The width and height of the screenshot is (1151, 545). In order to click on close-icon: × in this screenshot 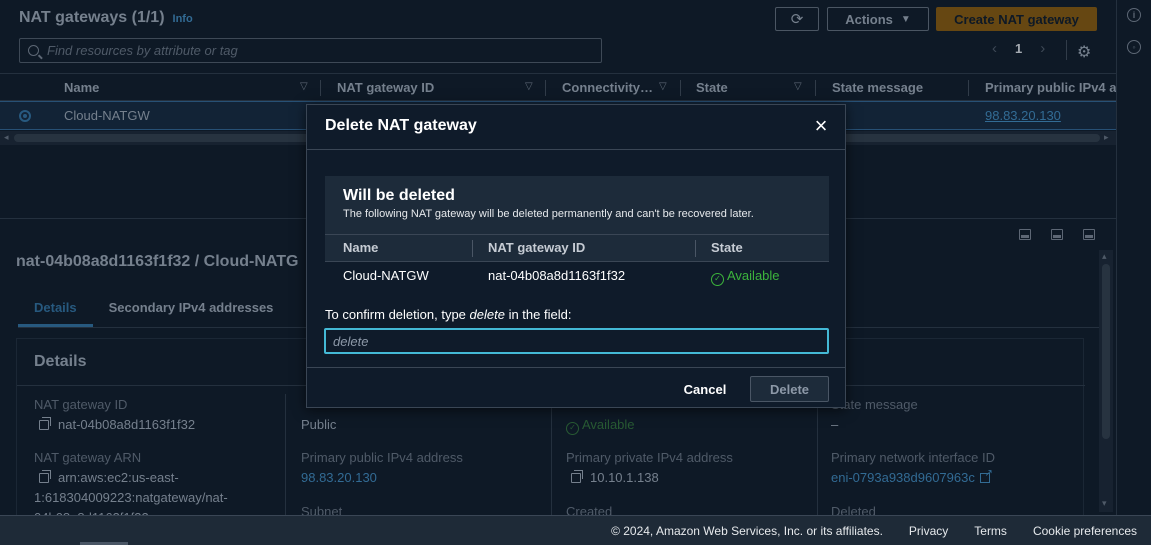, I will do `click(821, 126)`.